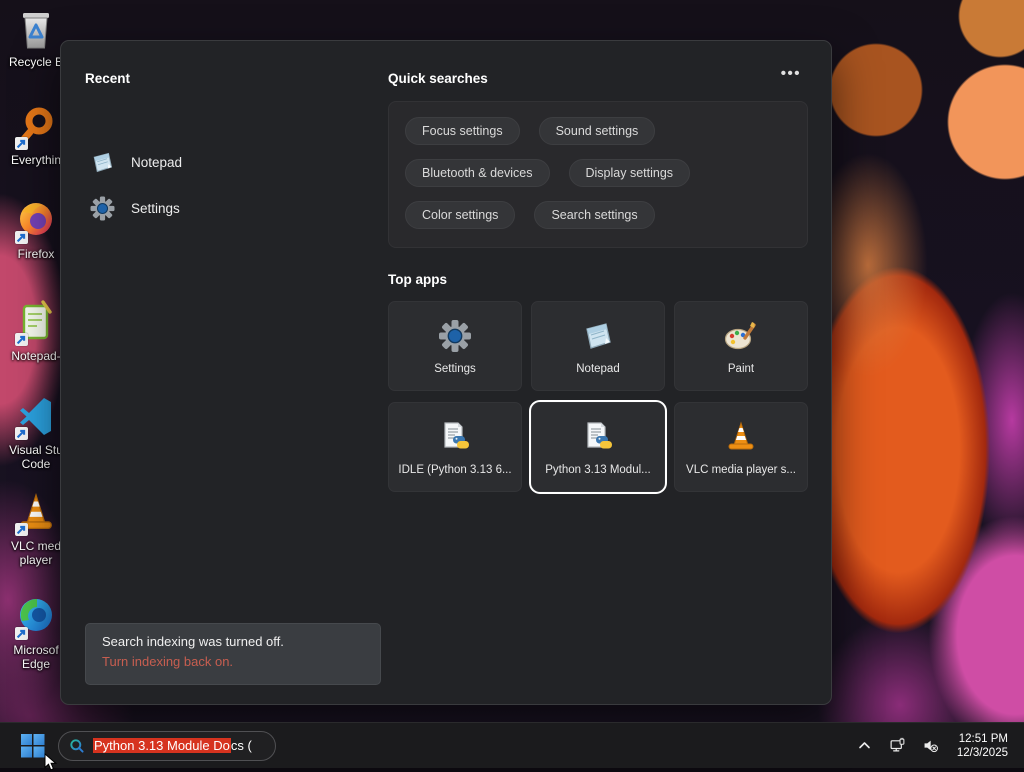 This screenshot has width=1024, height=772. I want to click on vscode-icon, so click(36, 417).